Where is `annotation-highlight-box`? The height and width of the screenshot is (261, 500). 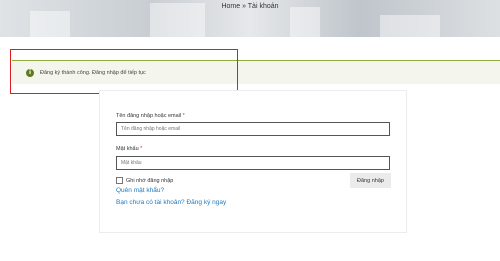
annotation-highlight-box is located at coordinates (124, 71).